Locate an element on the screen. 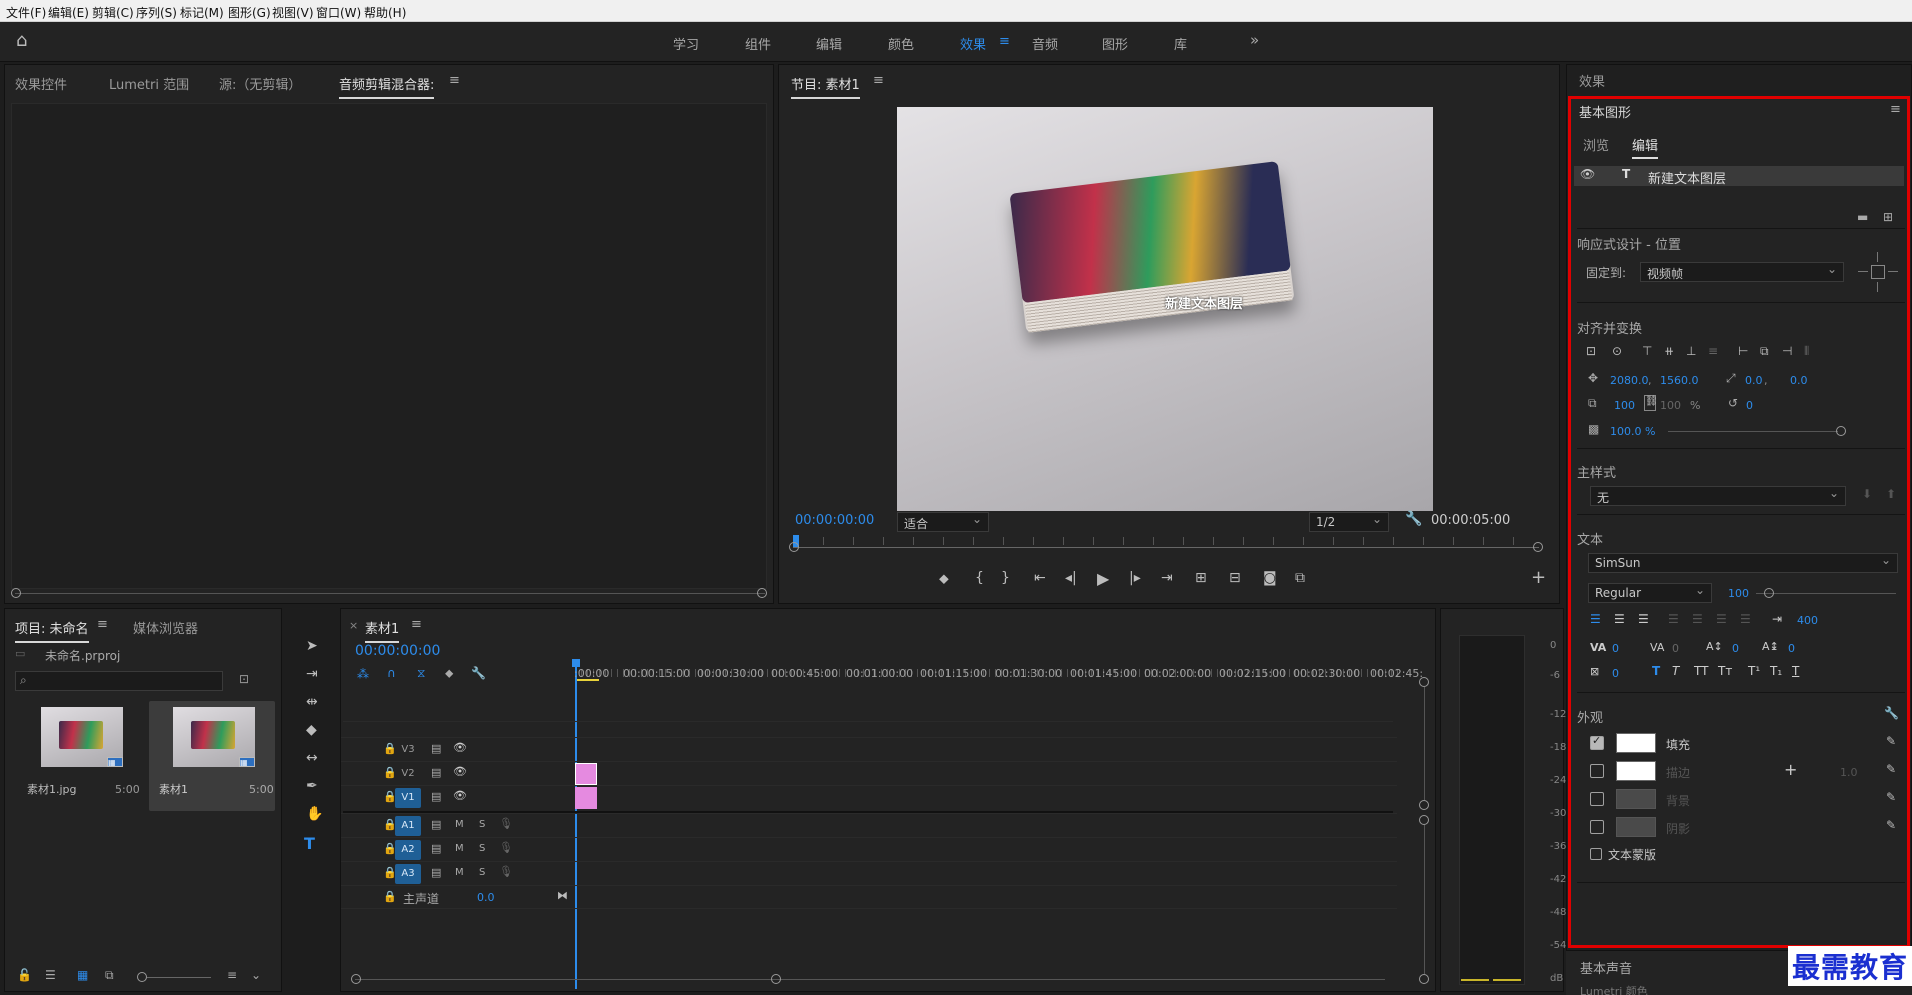 The image size is (1912, 995). new-bin-icon: ⊡ is located at coordinates (244, 679).